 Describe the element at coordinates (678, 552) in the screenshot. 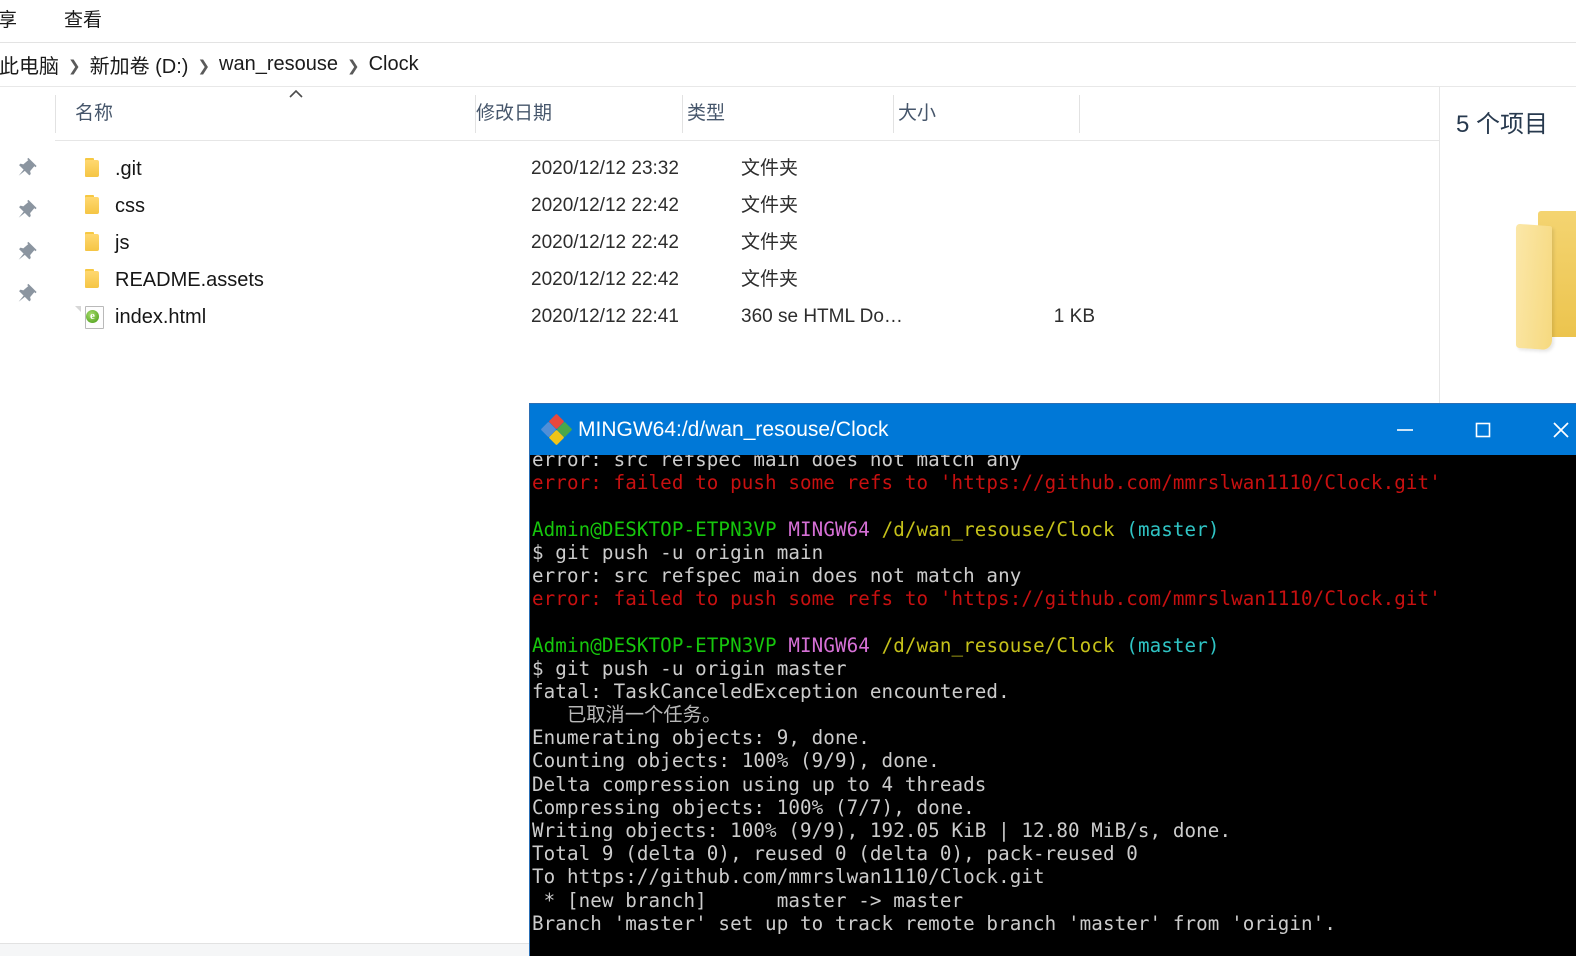

I see `terminal-span: $ git push -u origin main` at that location.